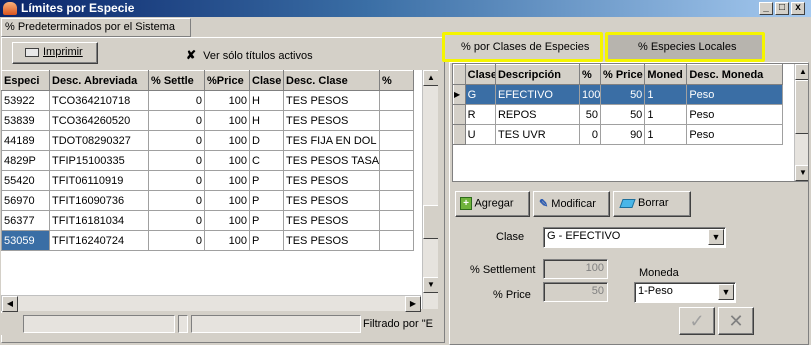 The width and height of the screenshot is (811, 345). I want to click on cancel-button: ✕, so click(736, 321).